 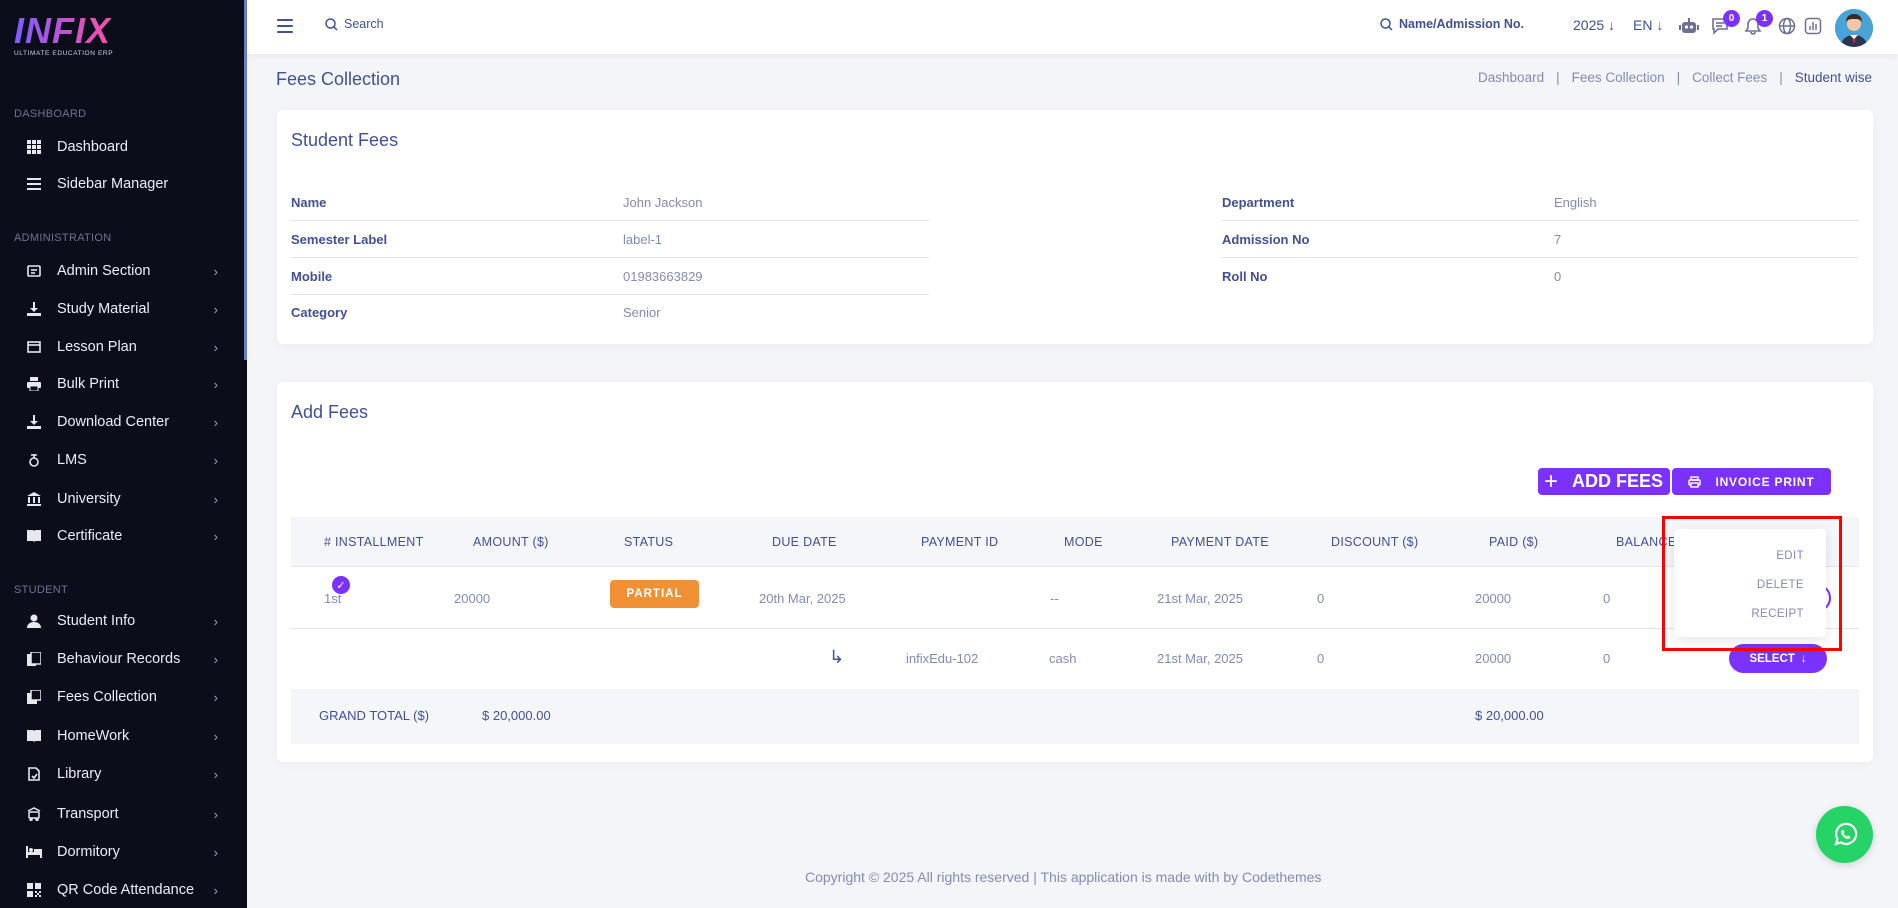 I want to click on language-selector: EN ↓, so click(x=1648, y=25).